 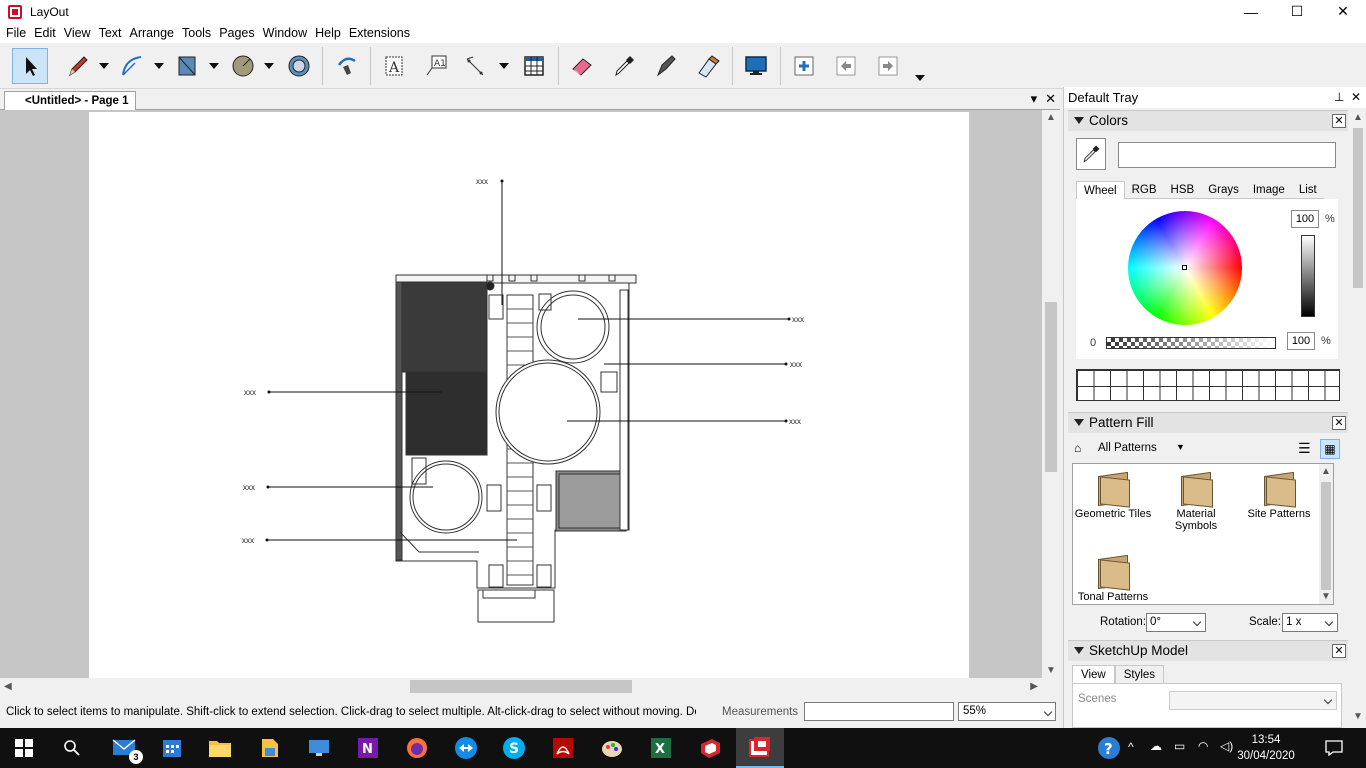 What do you see at coordinates (24, 748) in the screenshot?
I see `windows-start-icon` at bounding box center [24, 748].